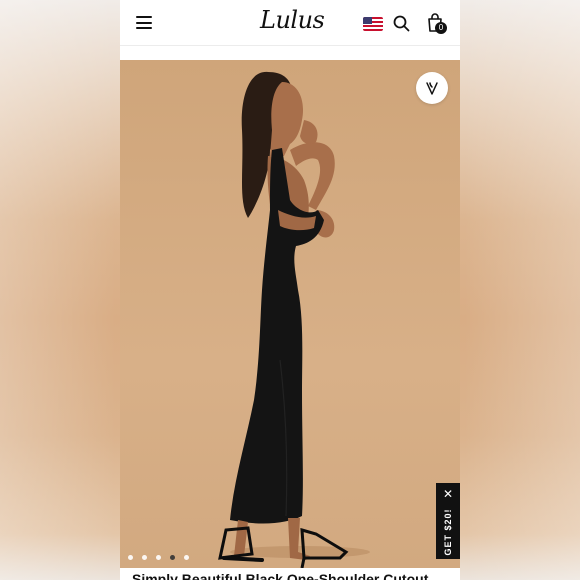 The image size is (580, 580). I want to click on carousel-dot-active, so click(172, 557).